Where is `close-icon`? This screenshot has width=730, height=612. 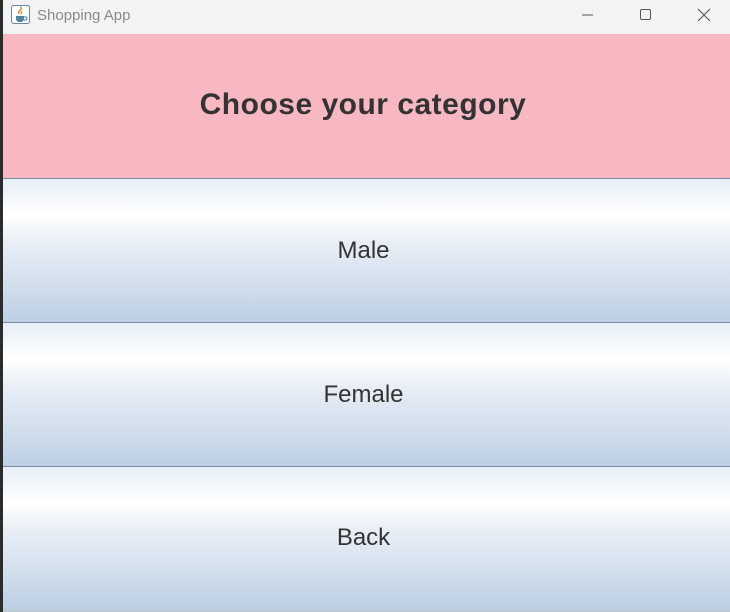 close-icon is located at coordinates (704, 15).